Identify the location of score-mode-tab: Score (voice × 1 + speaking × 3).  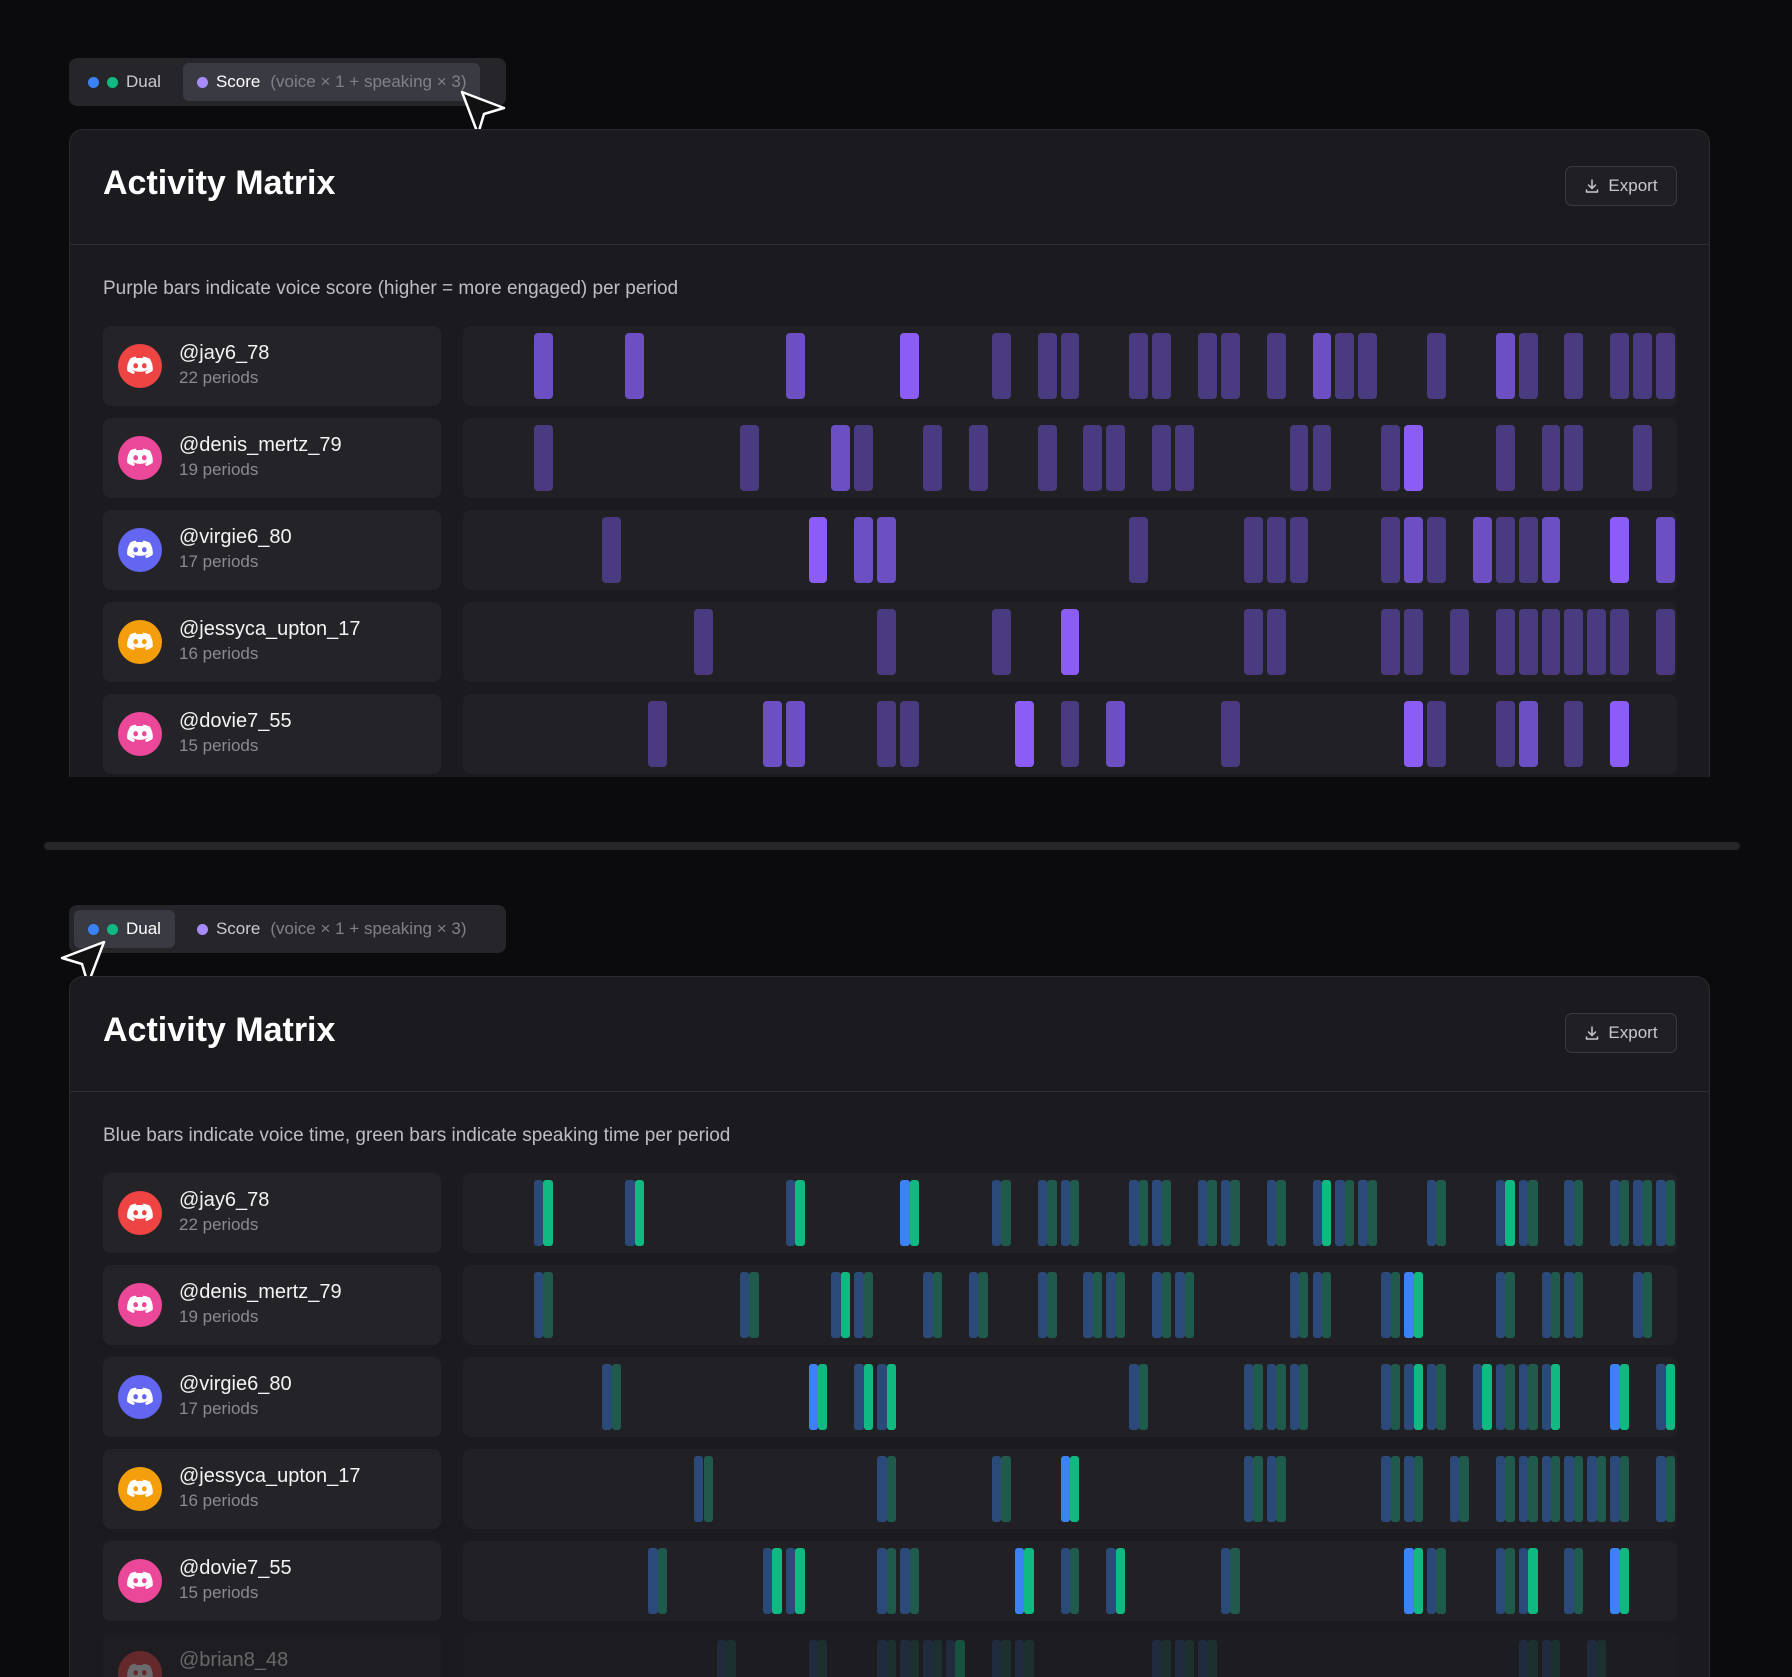
(331, 82).